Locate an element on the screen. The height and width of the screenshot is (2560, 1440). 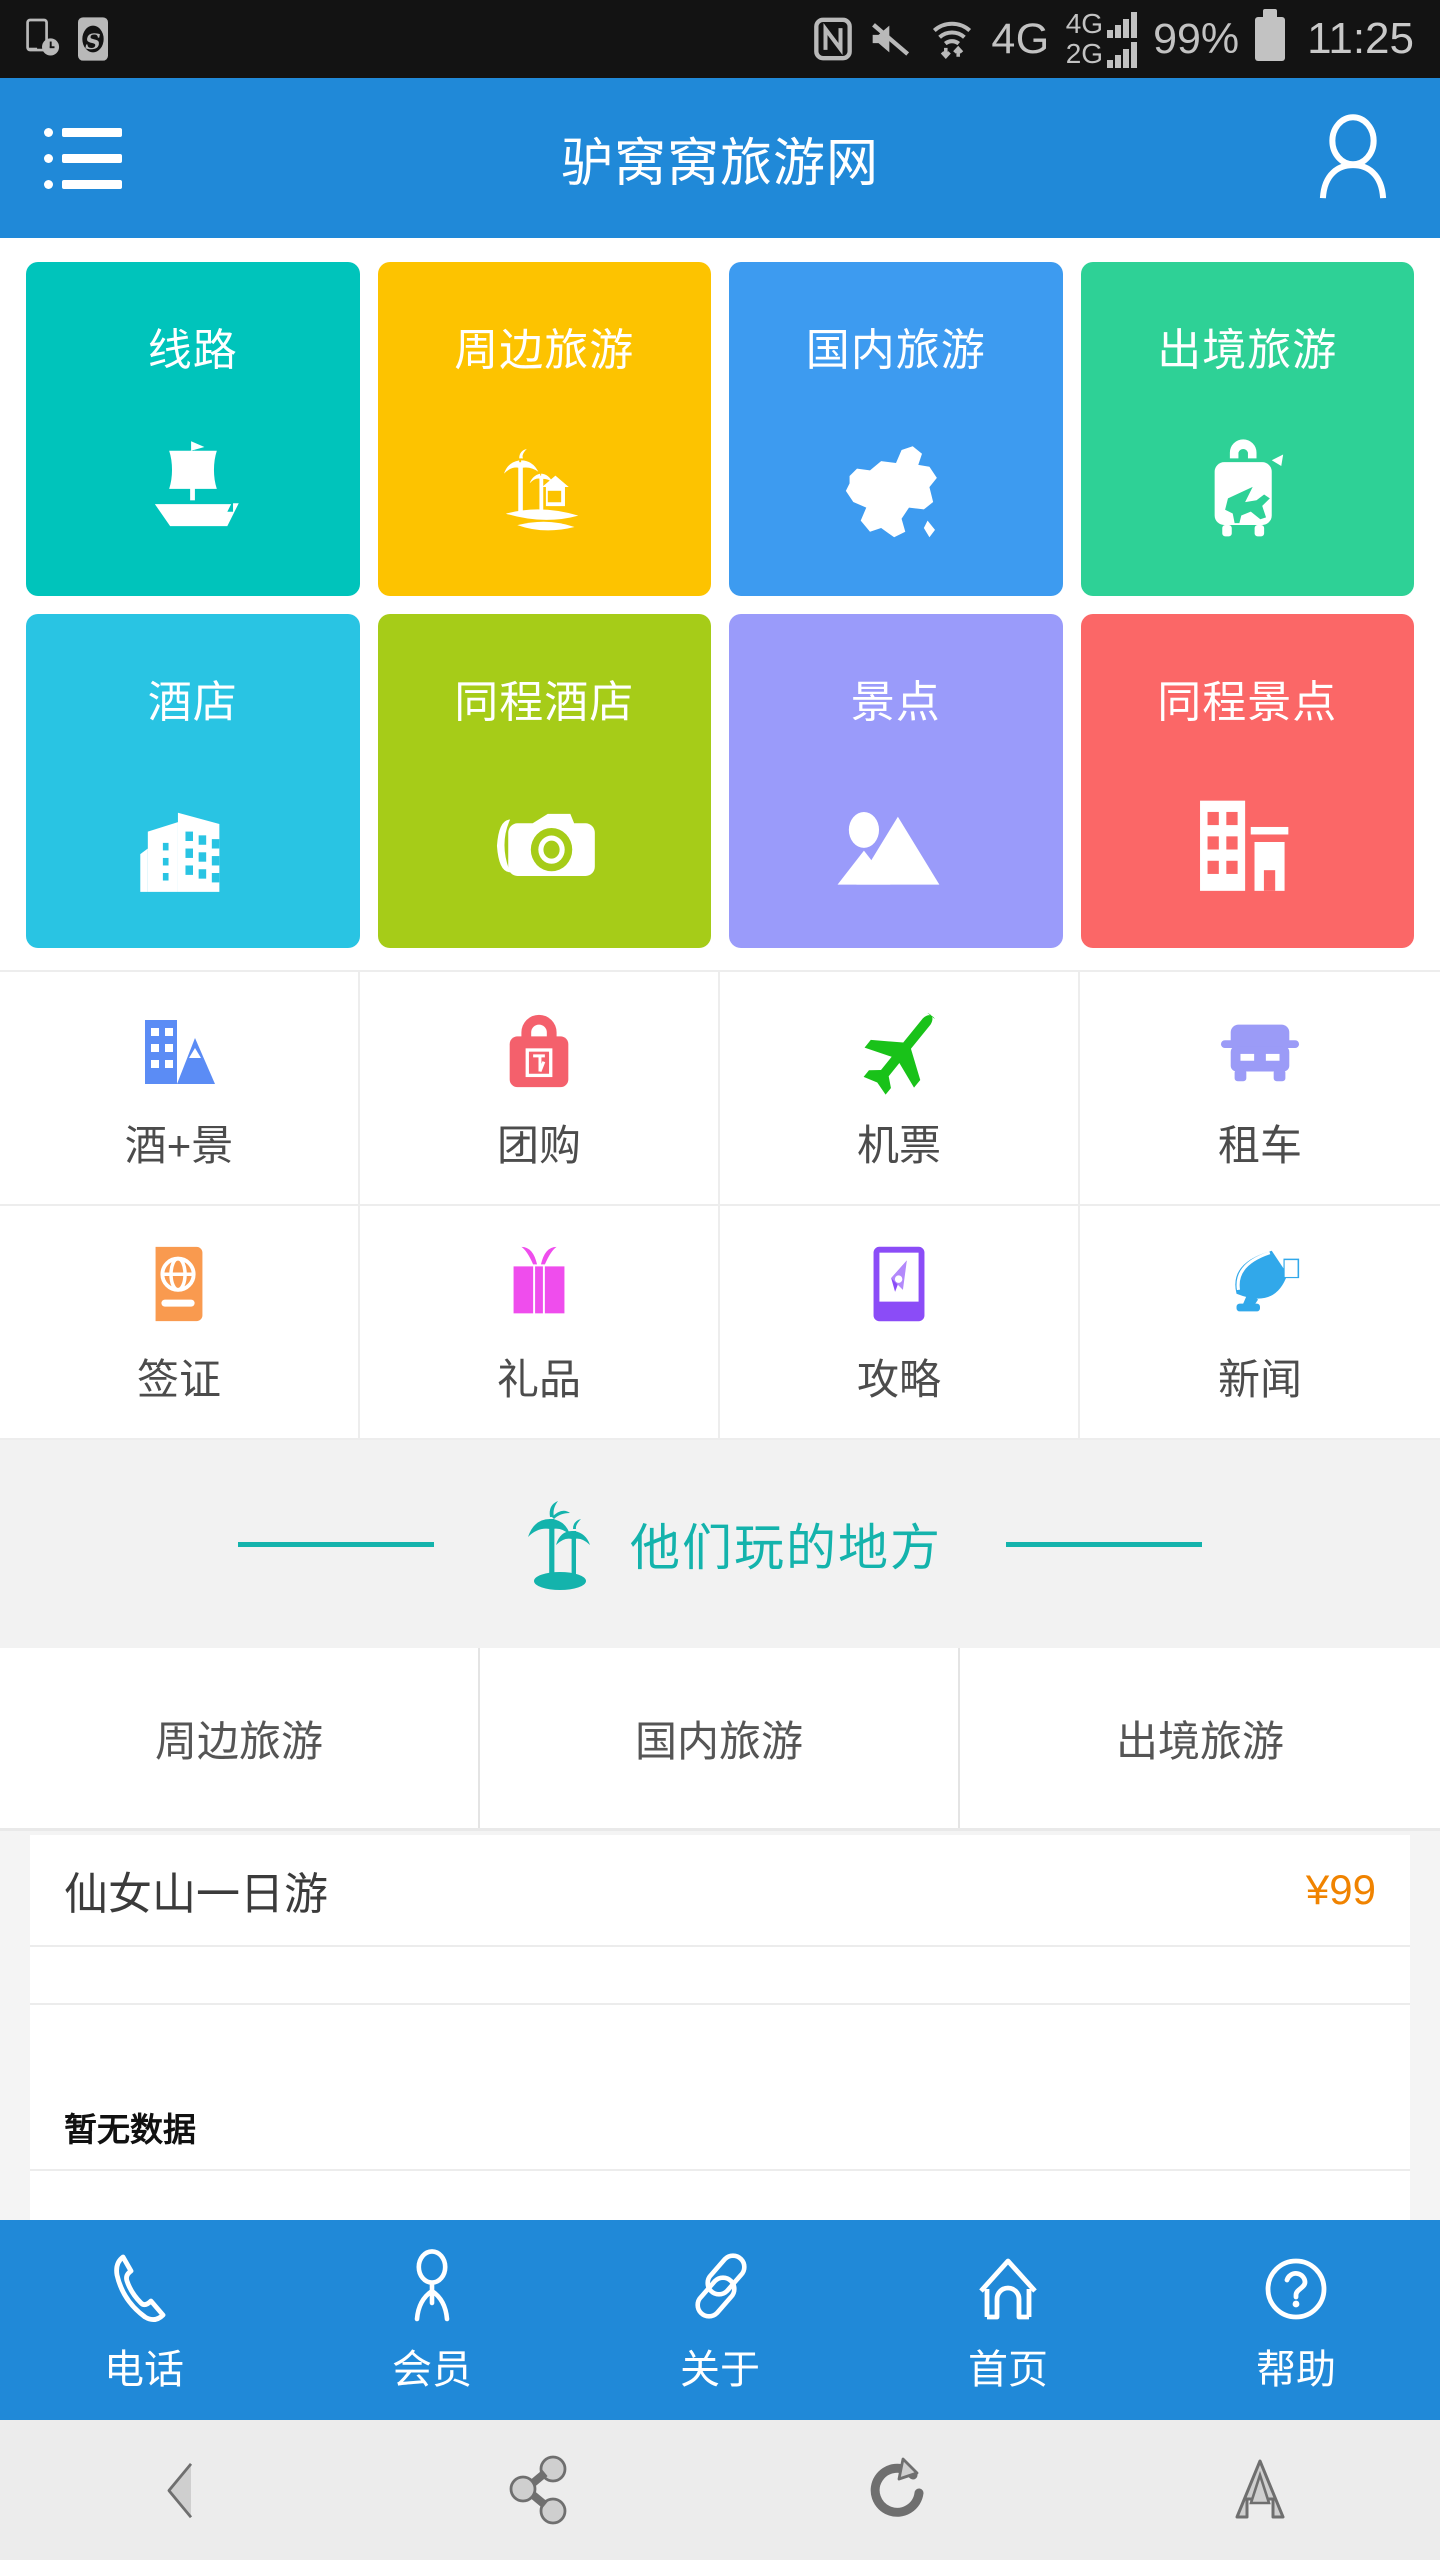
tile-label: 出境旅游 is located at coordinates (1247, 350).